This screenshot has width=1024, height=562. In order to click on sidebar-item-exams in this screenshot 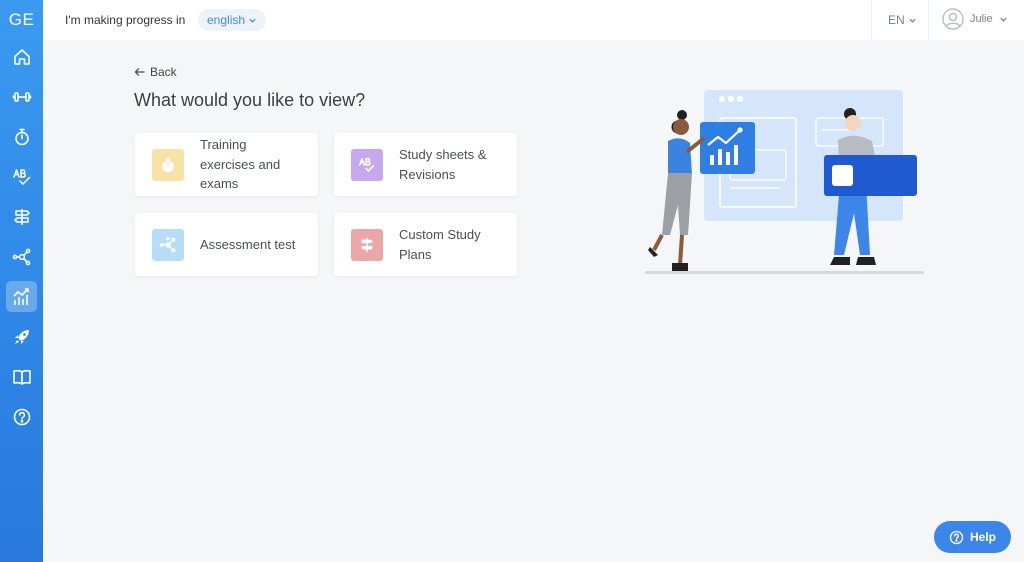, I will do `click(21, 136)`.